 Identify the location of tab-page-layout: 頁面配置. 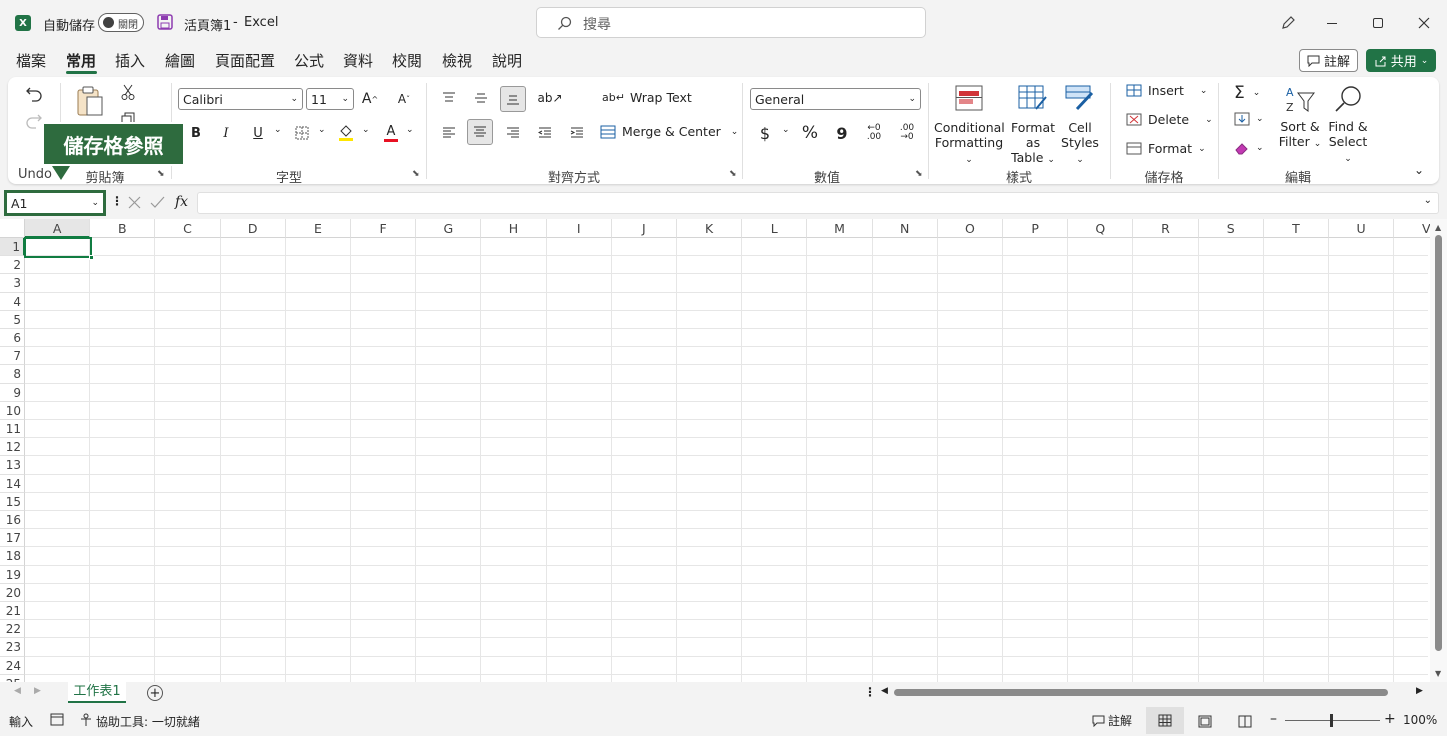
(245, 60).